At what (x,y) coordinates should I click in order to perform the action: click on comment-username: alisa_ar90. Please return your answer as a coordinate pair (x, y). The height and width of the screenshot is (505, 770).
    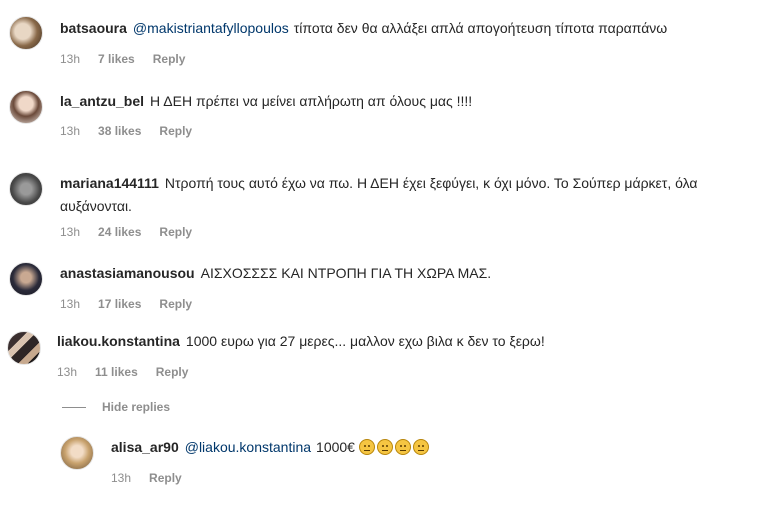
    Looking at the image, I should click on (145, 447).